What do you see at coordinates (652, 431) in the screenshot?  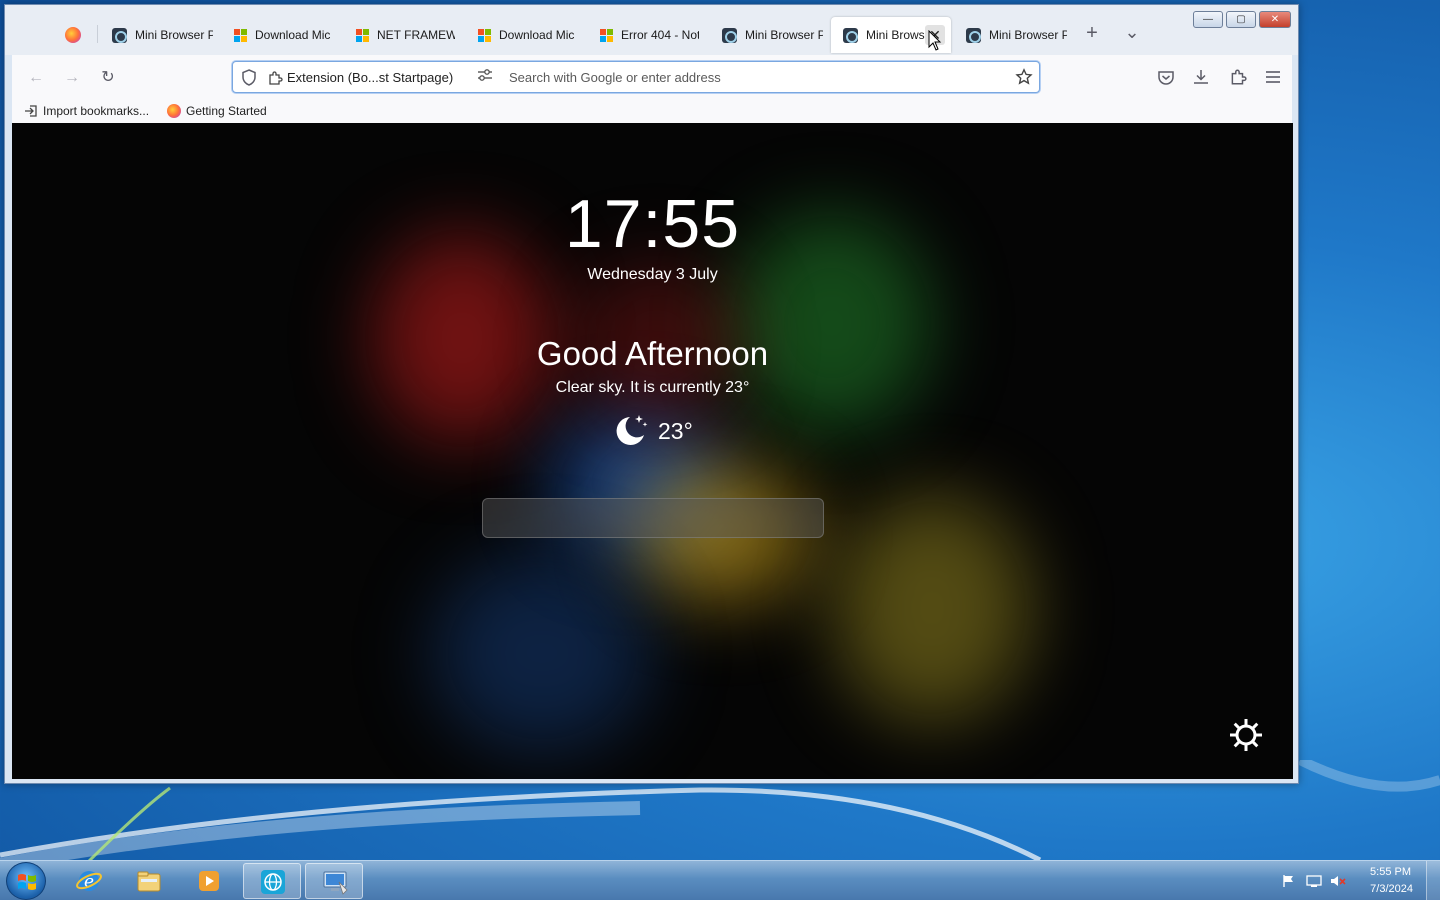 I see `weather-widget: 23°` at bounding box center [652, 431].